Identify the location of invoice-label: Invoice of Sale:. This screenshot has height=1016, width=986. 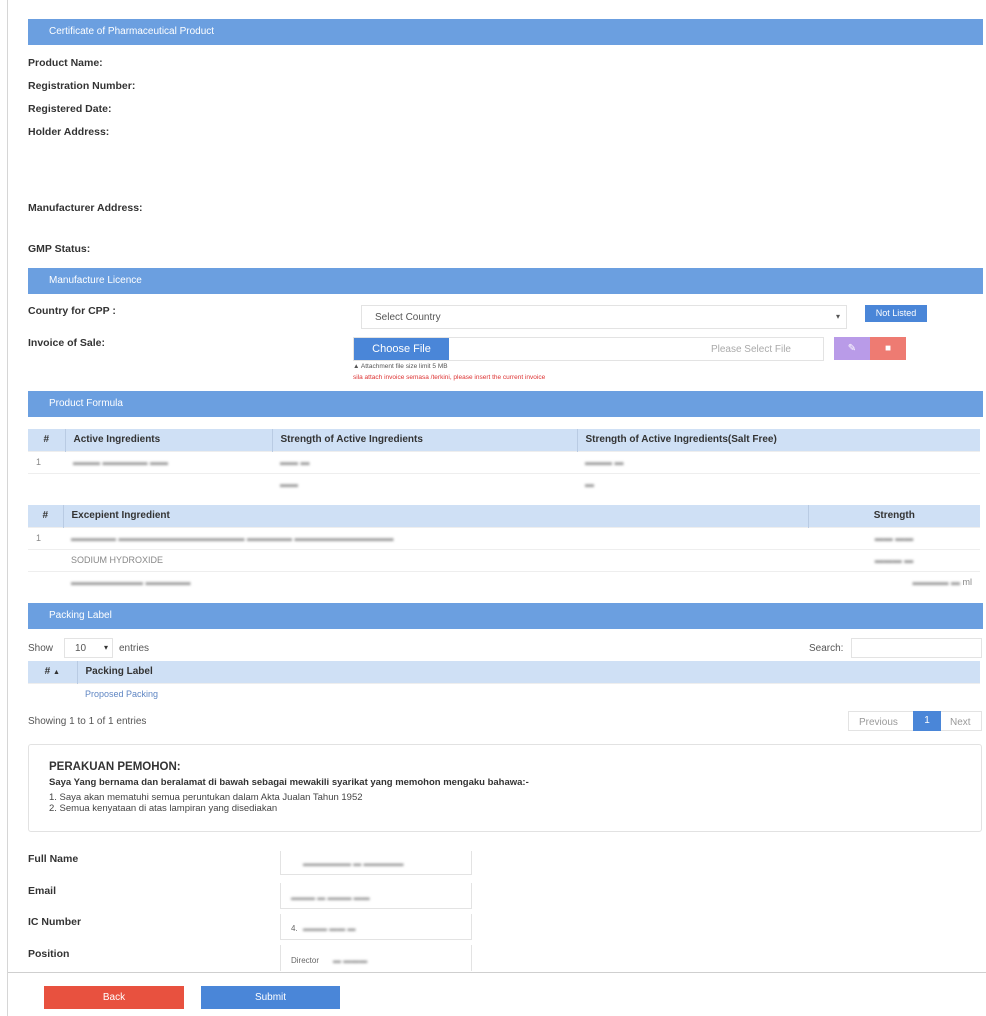
(67, 343).